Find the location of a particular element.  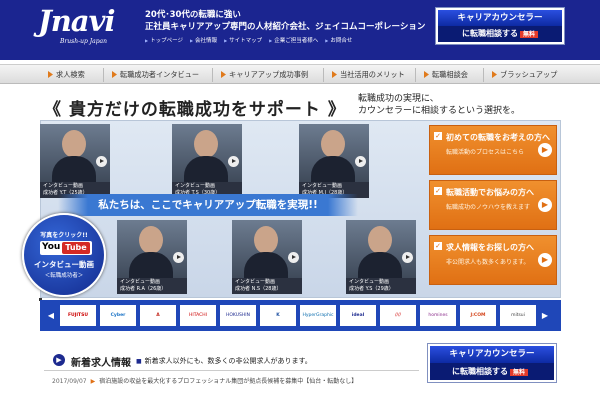

top-links: トップページ 会社情報 サイトマップ 企業ご担当者様へ お問合せ is located at coordinates (248, 40).